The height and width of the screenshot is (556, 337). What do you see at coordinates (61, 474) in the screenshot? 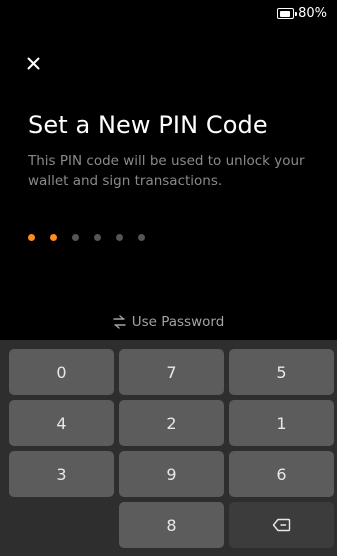
I see `key-3: 3` at bounding box center [61, 474].